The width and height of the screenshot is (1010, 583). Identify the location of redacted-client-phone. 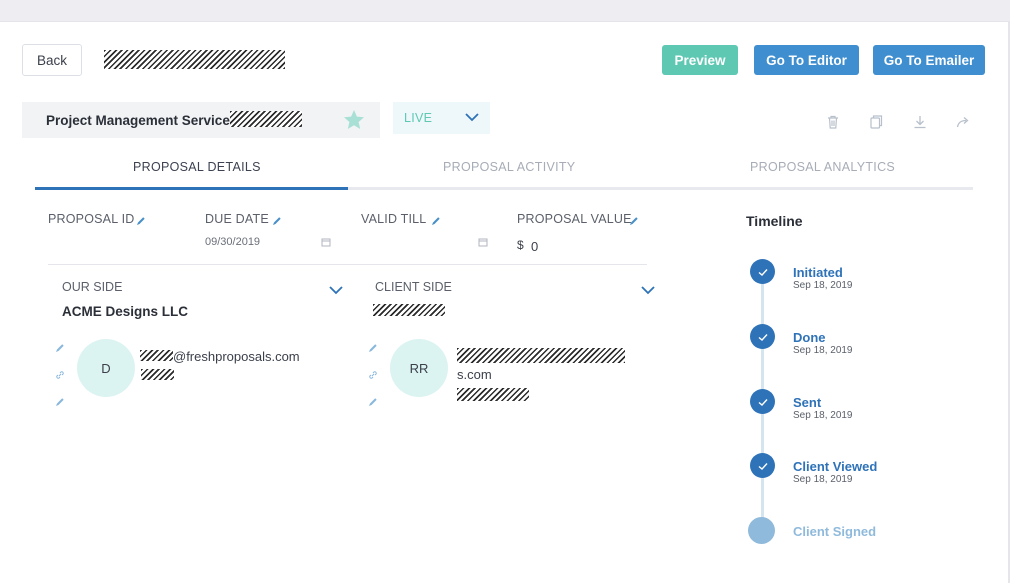
(493, 394).